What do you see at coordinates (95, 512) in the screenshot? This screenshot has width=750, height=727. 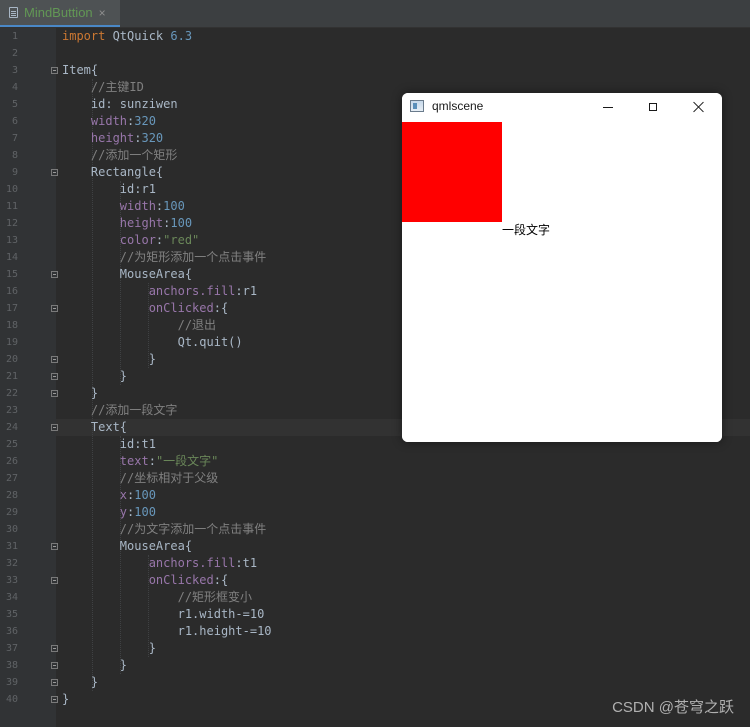 I see `code-token: y` at bounding box center [95, 512].